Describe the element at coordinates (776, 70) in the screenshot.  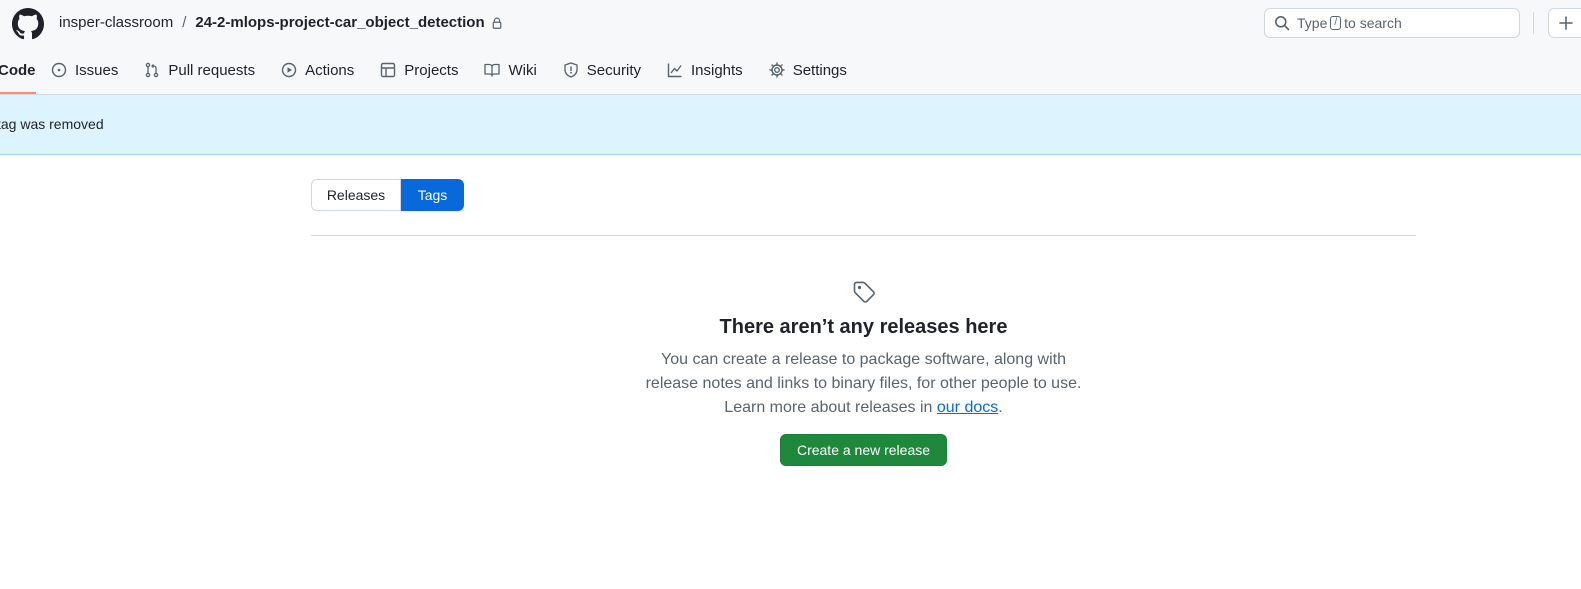
I see `gear-icon` at that location.